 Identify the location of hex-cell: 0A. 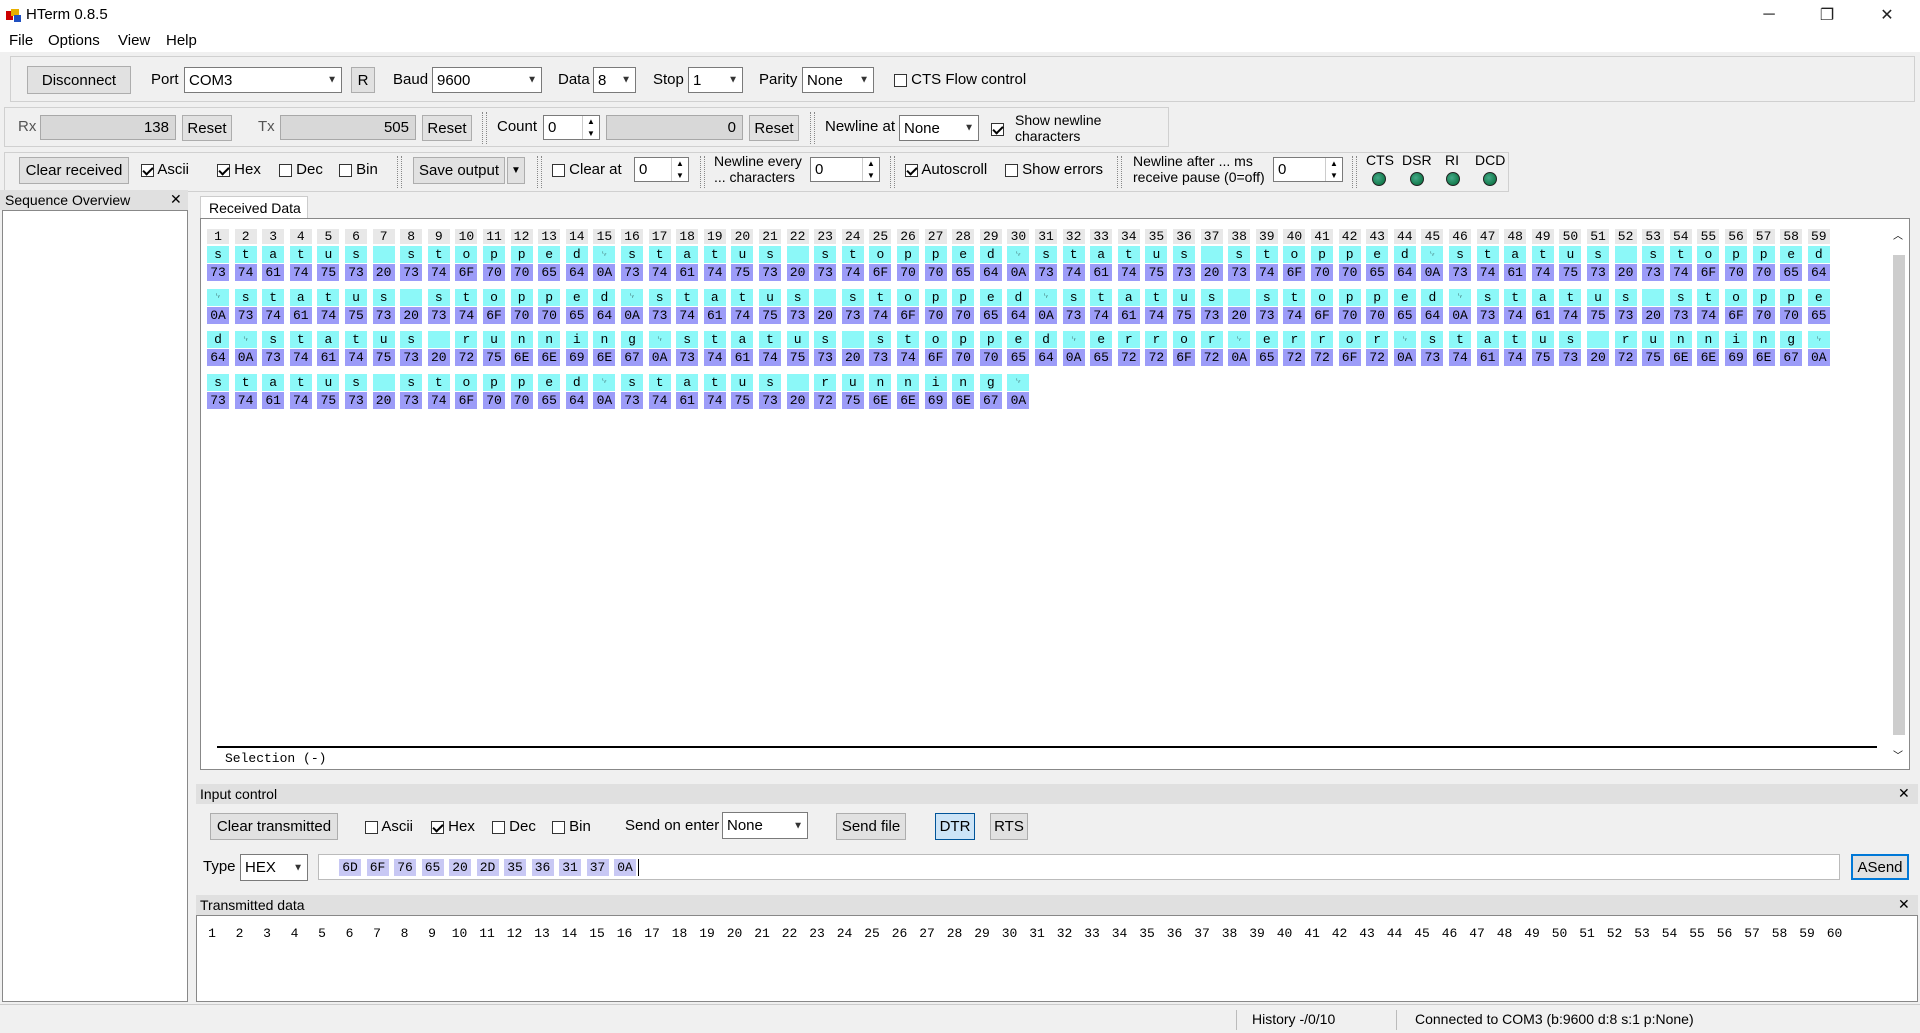
(632, 315).